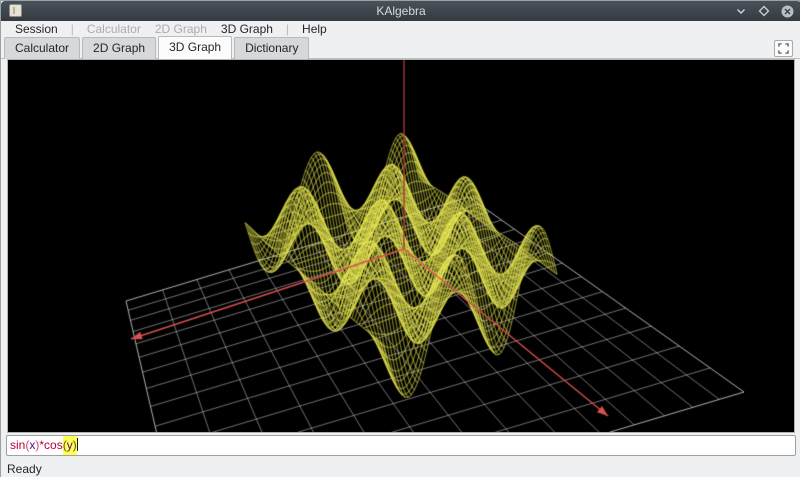  Describe the element at coordinates (247, 29) in the screenshot. I see `menu-3d-graph: 3D Graph` at that location.